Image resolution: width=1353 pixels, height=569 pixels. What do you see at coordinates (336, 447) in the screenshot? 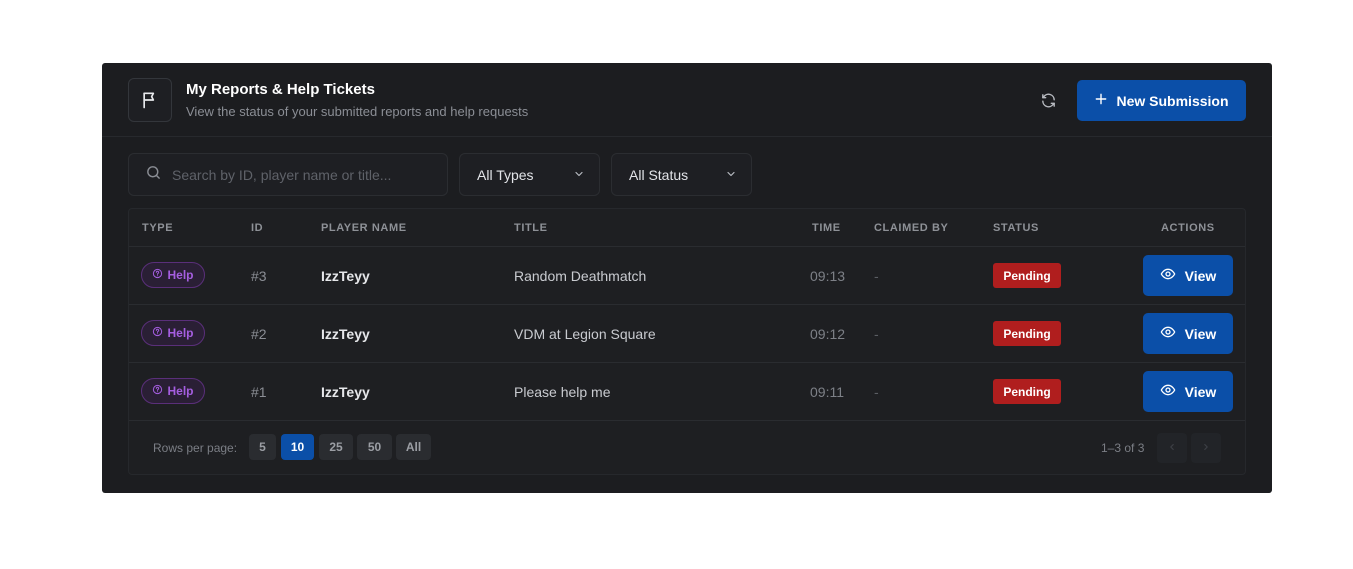
I see `rows-per-page-option: 25` at bounding box center [336, 447].